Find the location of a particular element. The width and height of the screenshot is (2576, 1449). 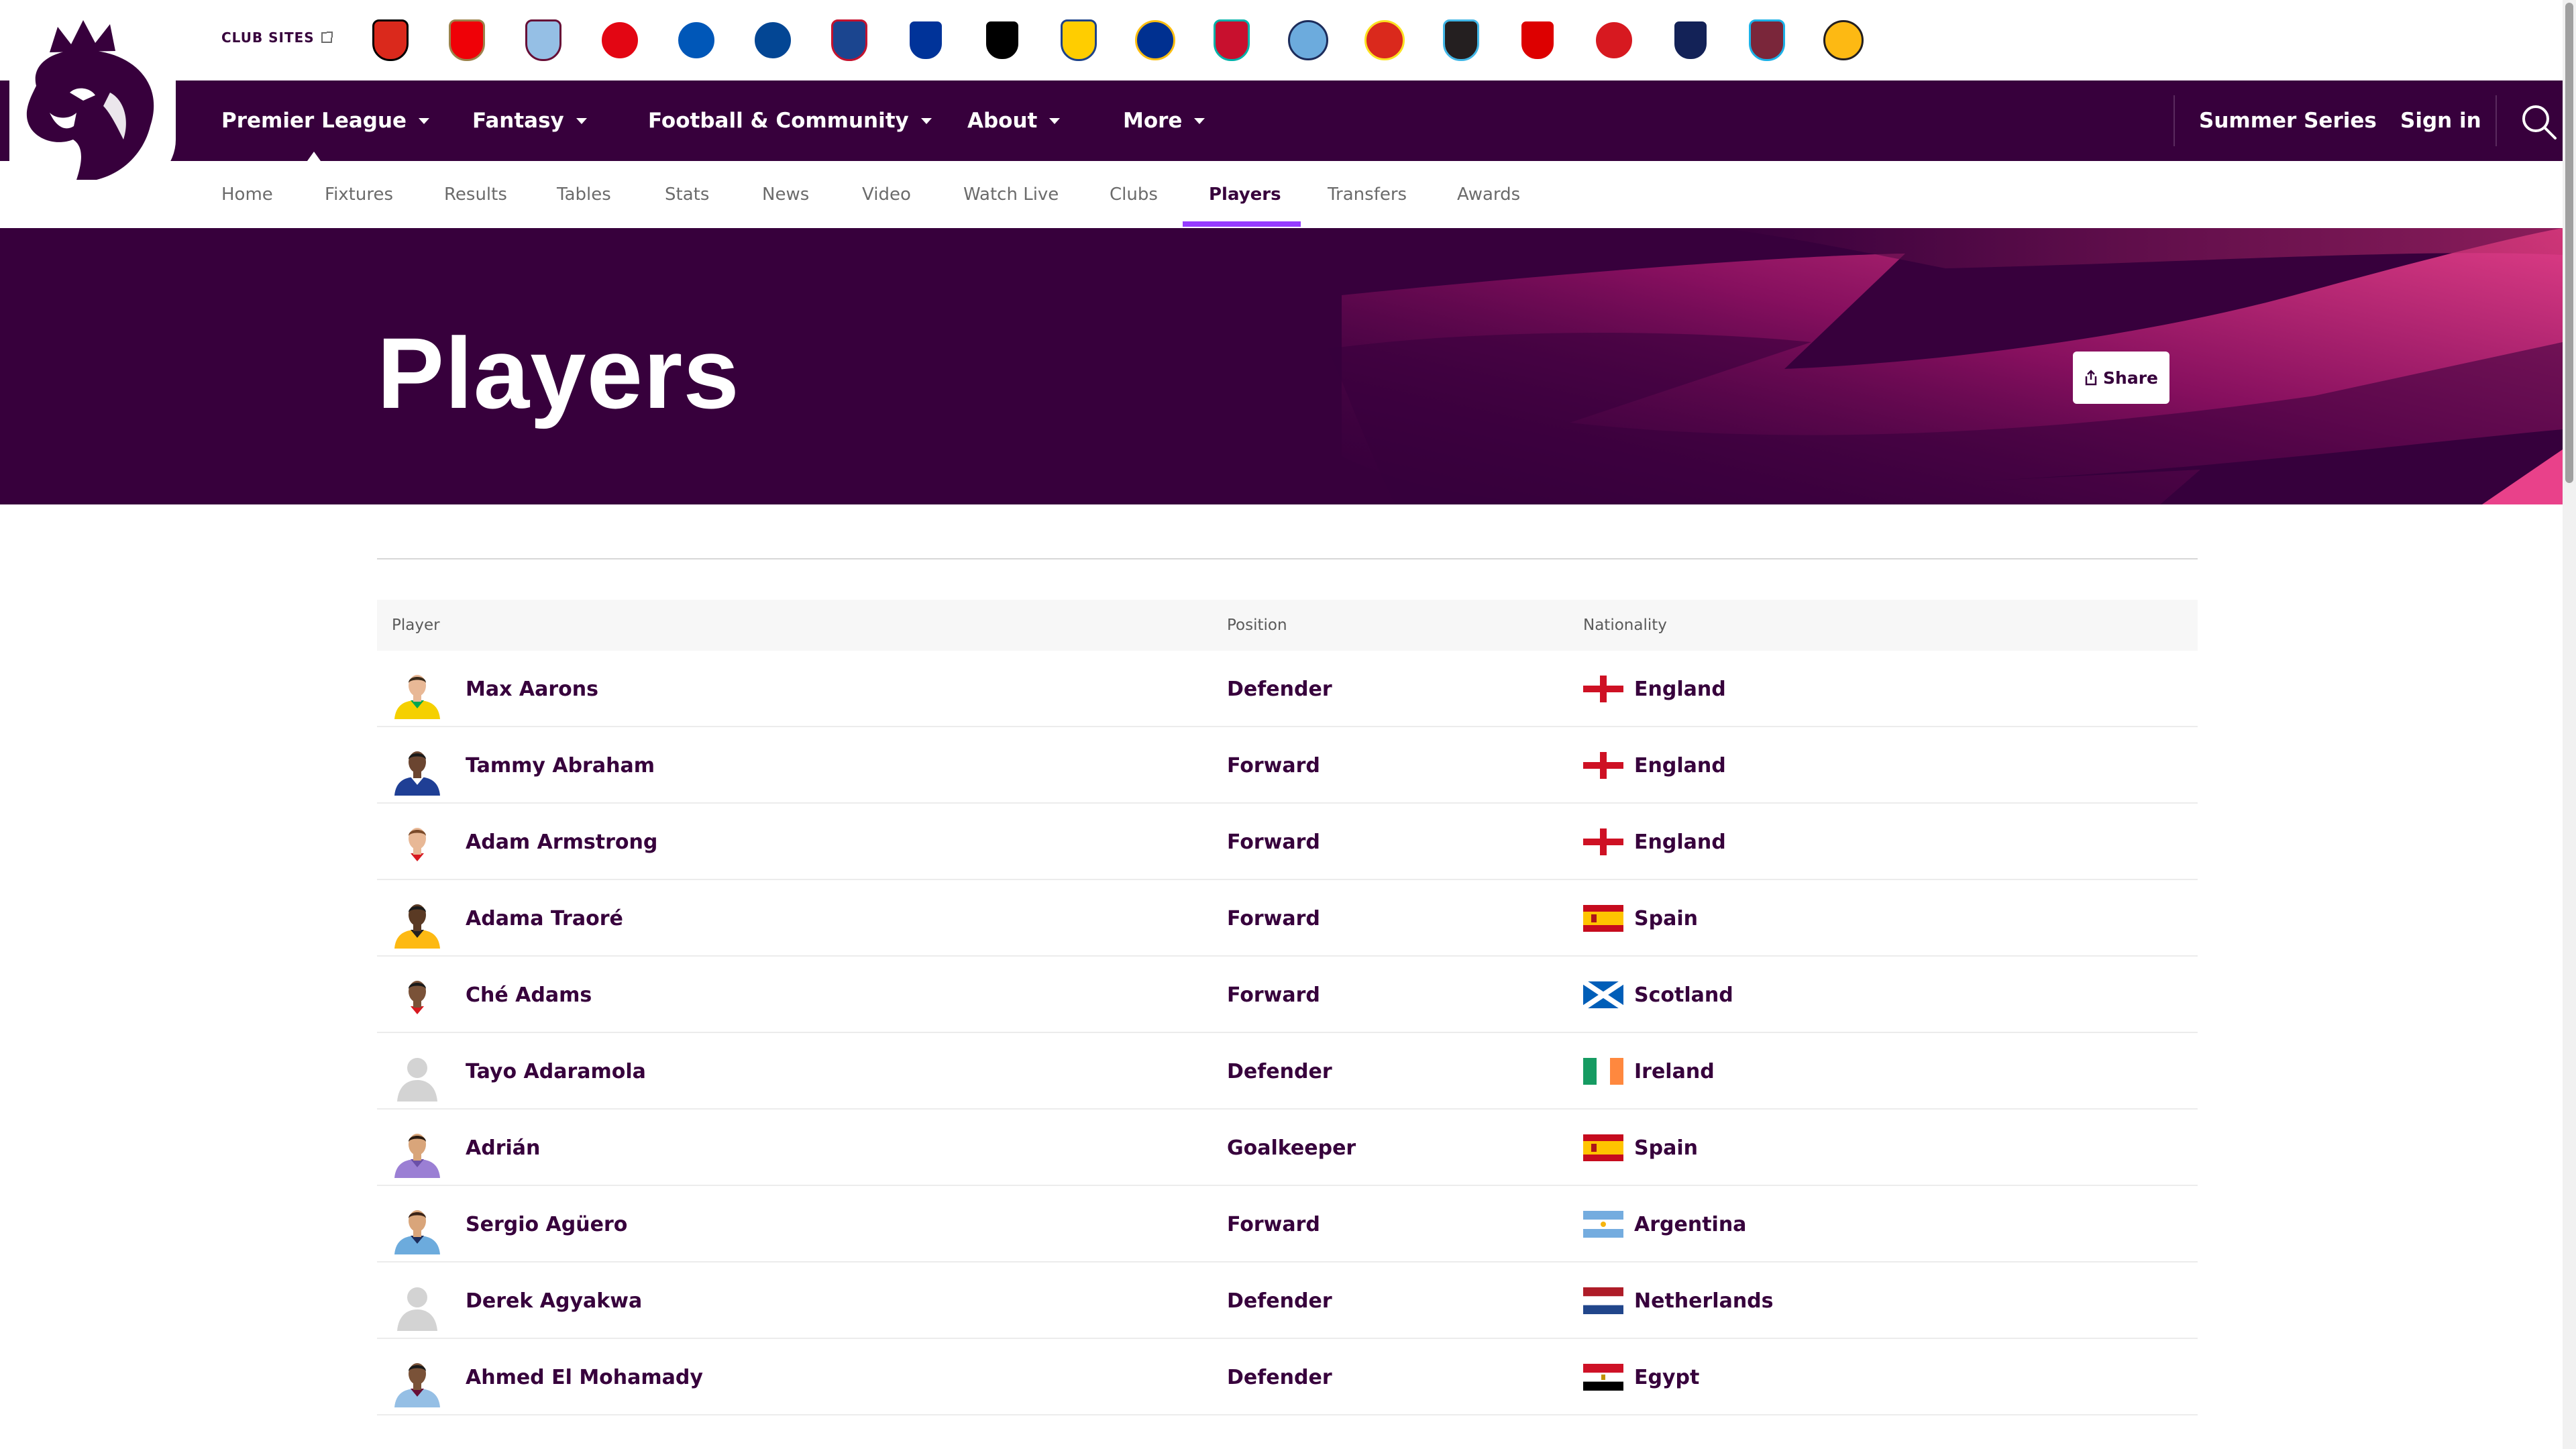

spain-flag-icon is located at coordinates (1603, 1147).